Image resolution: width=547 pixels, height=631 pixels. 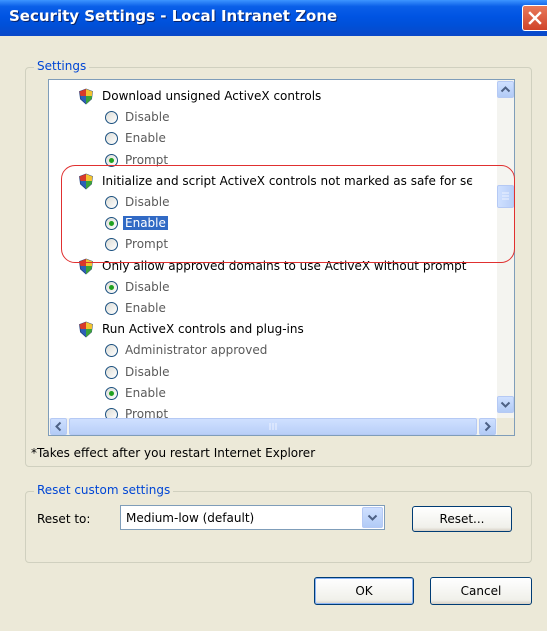 What do you see at coordinates (62, 66) in the screenshot?
I see `settings-legend: Settings` at bounding box center [62, 66].